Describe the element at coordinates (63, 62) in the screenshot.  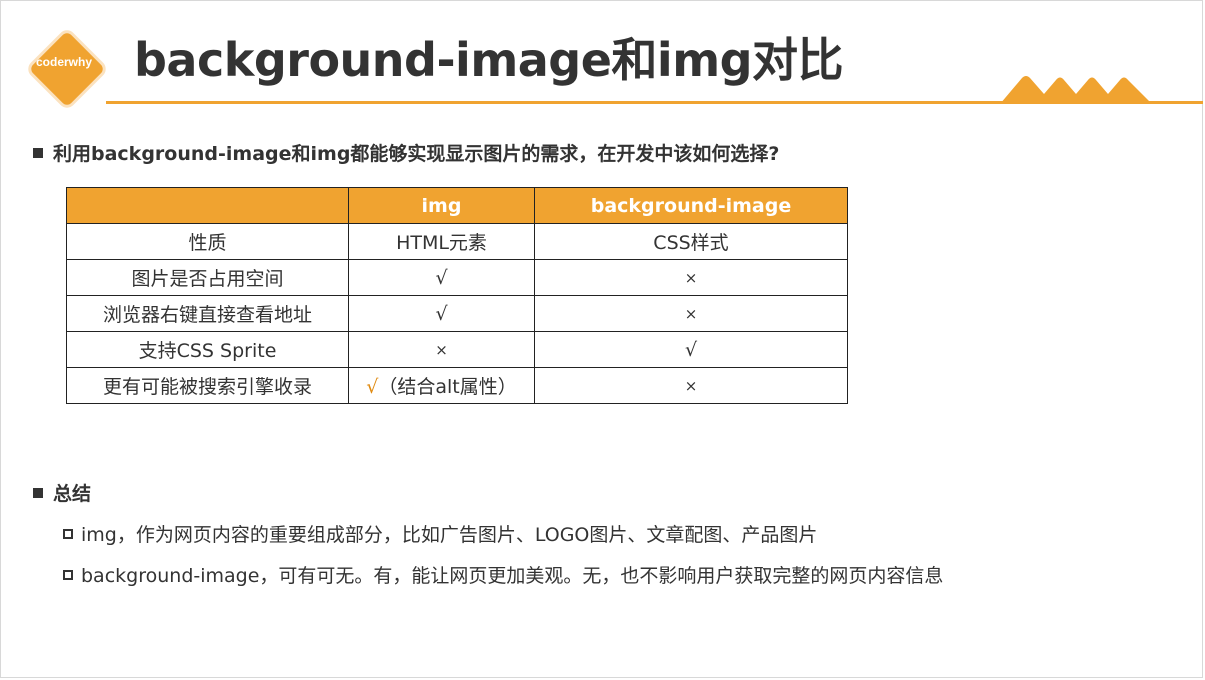
I see `logo-text: coderwhy` at that location.